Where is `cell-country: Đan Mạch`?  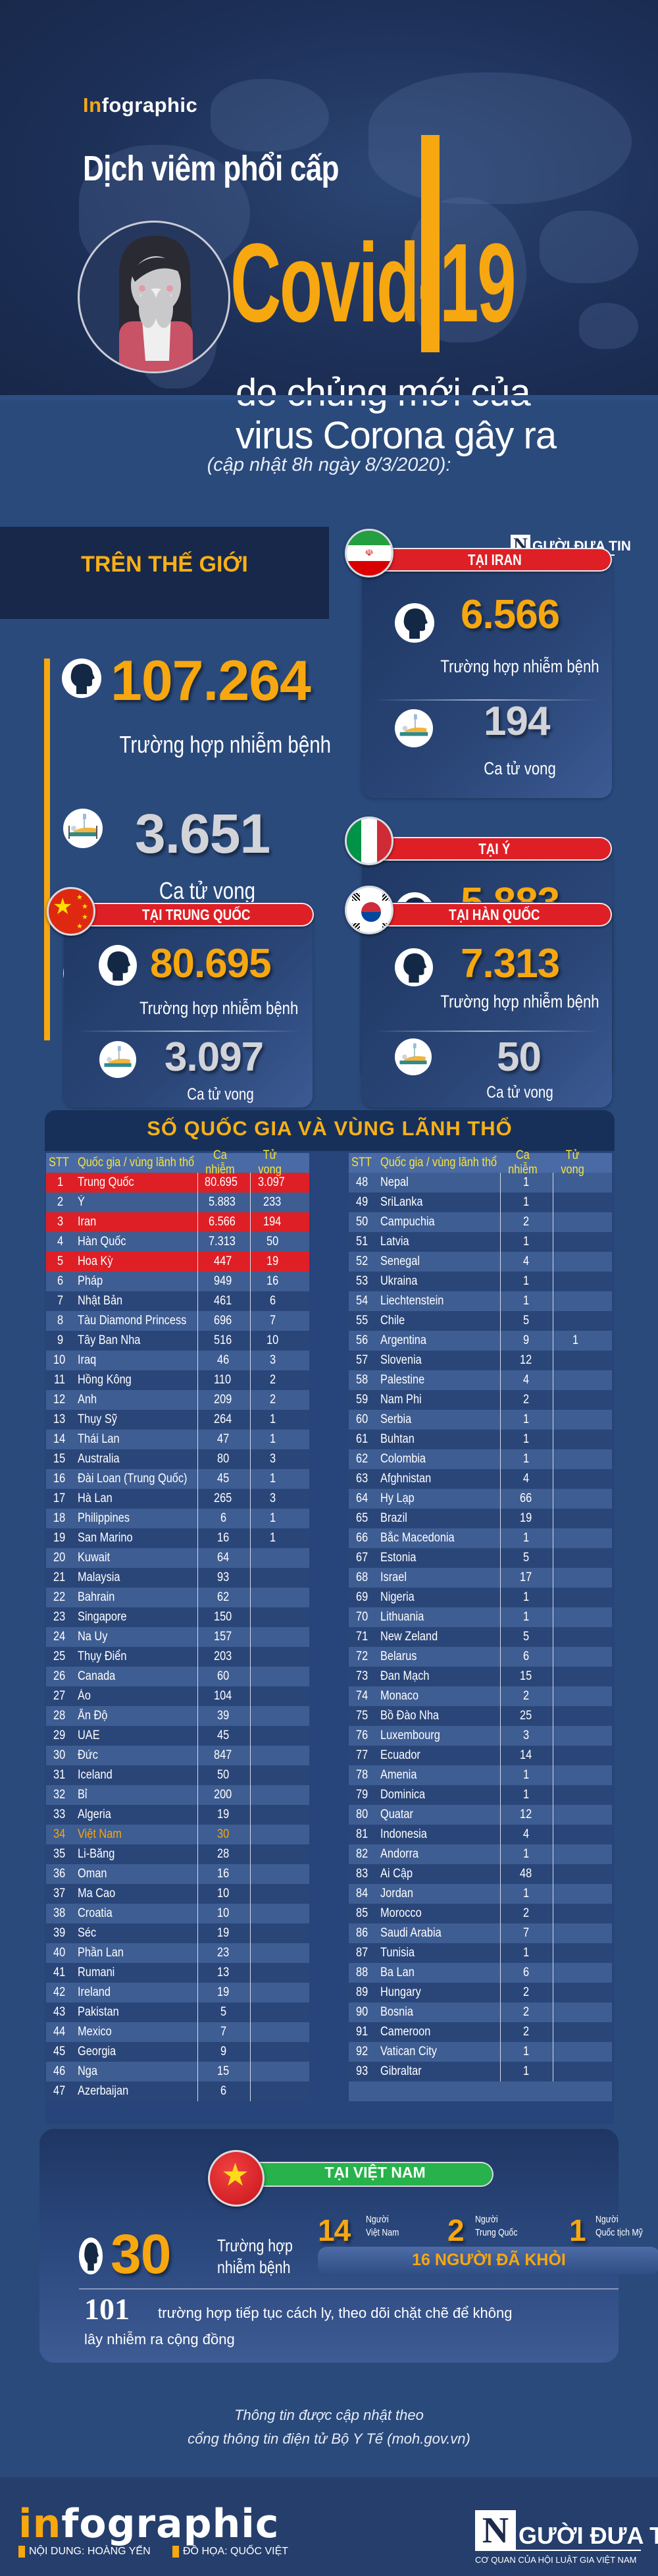
cell-country: Đan Mạch is located at coordinates (405, 1676).